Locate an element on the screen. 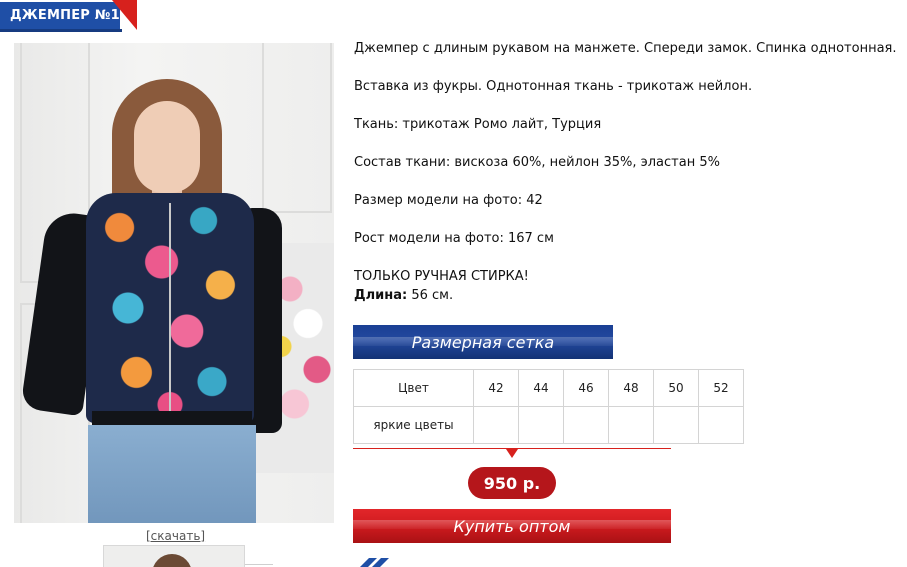  description-line: Рост модели на фото: 167 см is located at coordinates (454, 238).